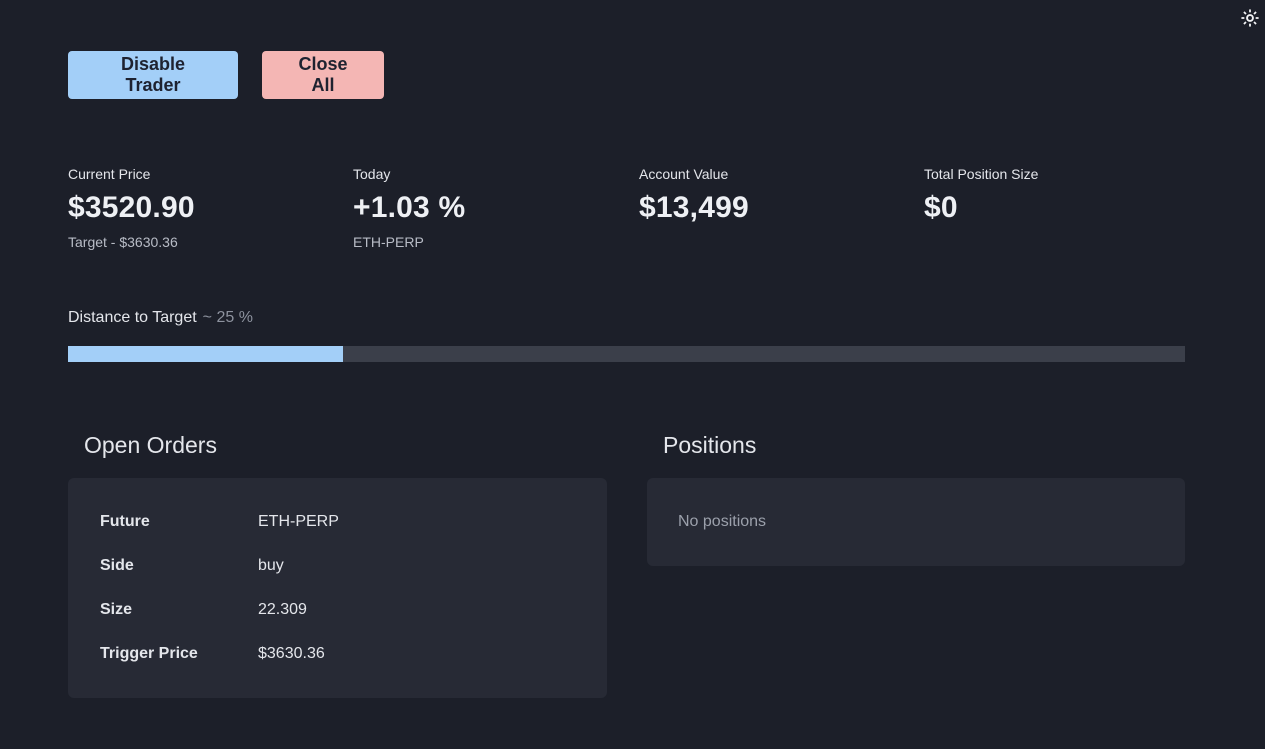 The height and width of the screenshot is (749, 1265). I want to click on stat-today: Today +1.03 % ETH-PERP, so click(409, 208).